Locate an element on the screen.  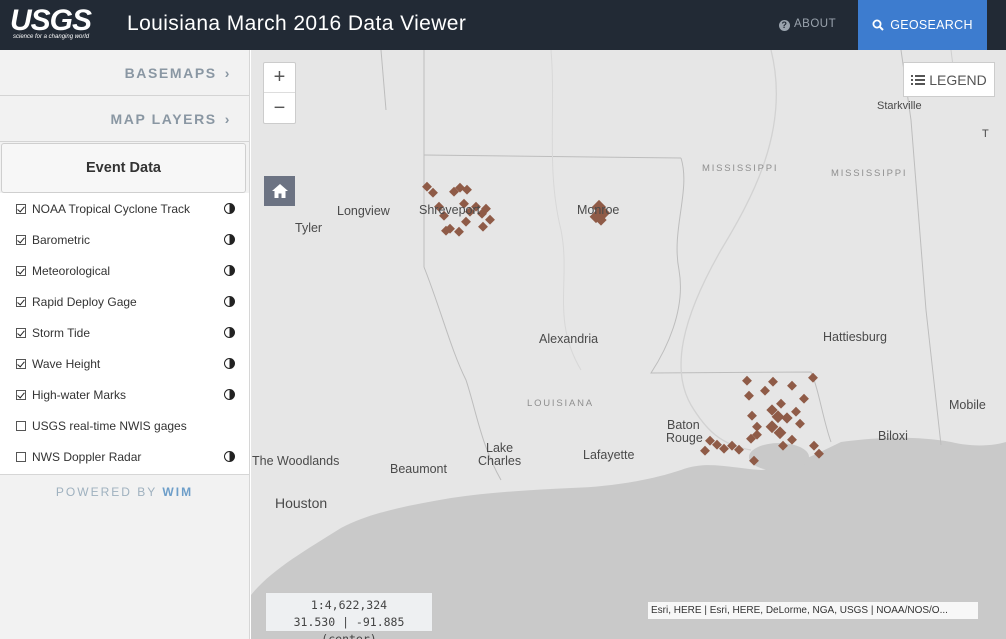
layer-item: NWS Doppler Radar is located at coordinates (124, 456).